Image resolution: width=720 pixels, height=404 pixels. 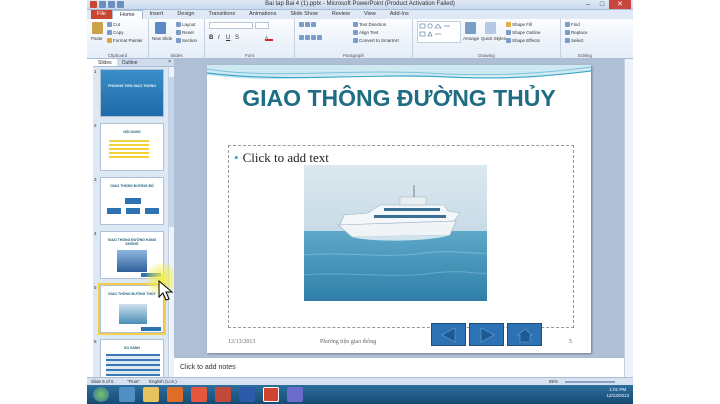 I want to click on layout-icon, so click(x=178, y=25).